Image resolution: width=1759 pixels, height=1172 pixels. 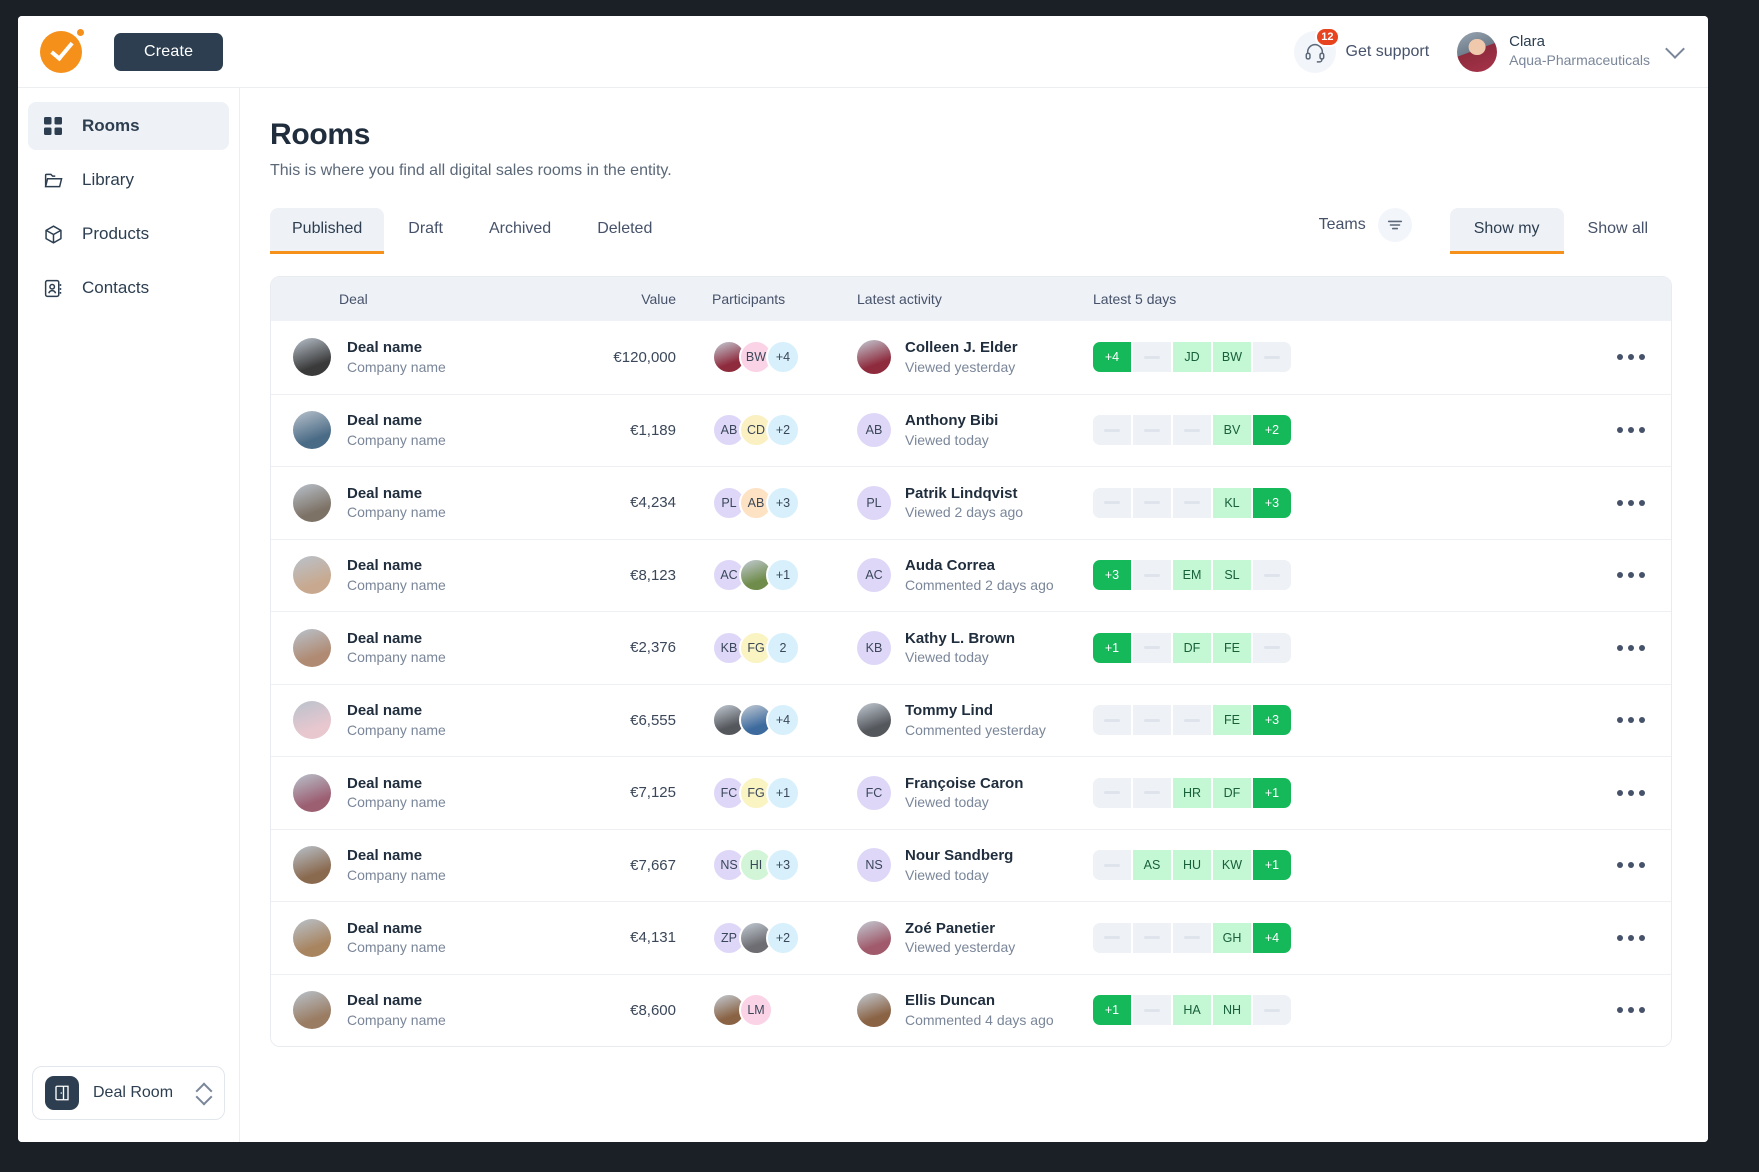 What do you see at coordinates (748, 647) in the screenshot?
I see `participants-cell: KB FG 2` at bounding box center [748, 647].